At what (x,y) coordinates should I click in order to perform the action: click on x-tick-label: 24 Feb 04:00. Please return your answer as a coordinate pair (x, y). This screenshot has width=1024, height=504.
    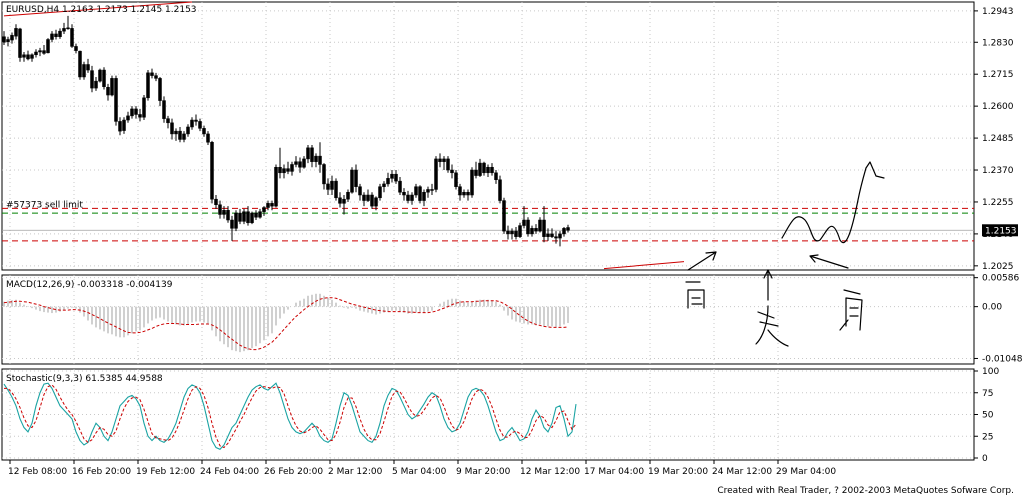
    Looking at the image, I should click on (229, 472).